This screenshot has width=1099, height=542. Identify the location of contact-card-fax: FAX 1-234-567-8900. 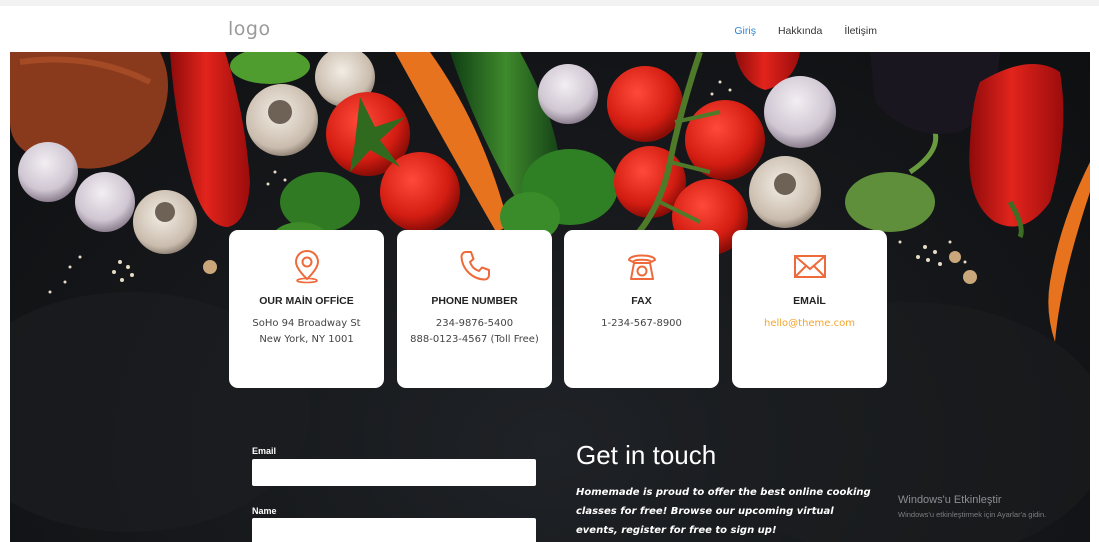
(641, 309).